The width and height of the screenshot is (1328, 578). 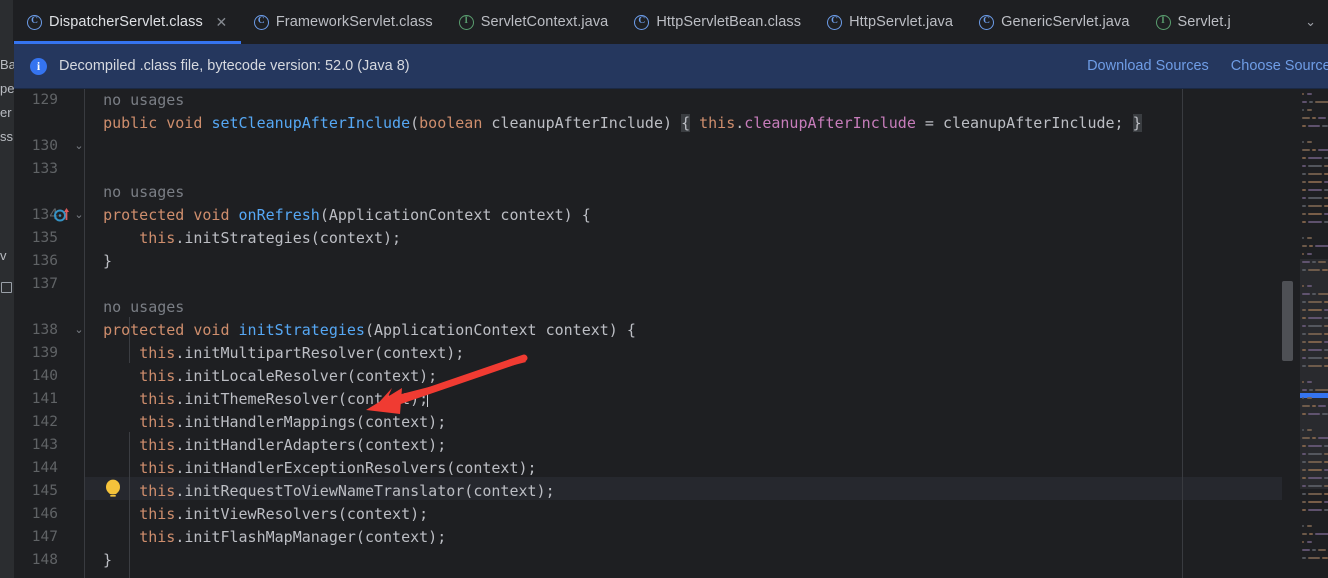 I want to click on editor-tab-5: GenericServlet.java, so click(x=1054, y=22).